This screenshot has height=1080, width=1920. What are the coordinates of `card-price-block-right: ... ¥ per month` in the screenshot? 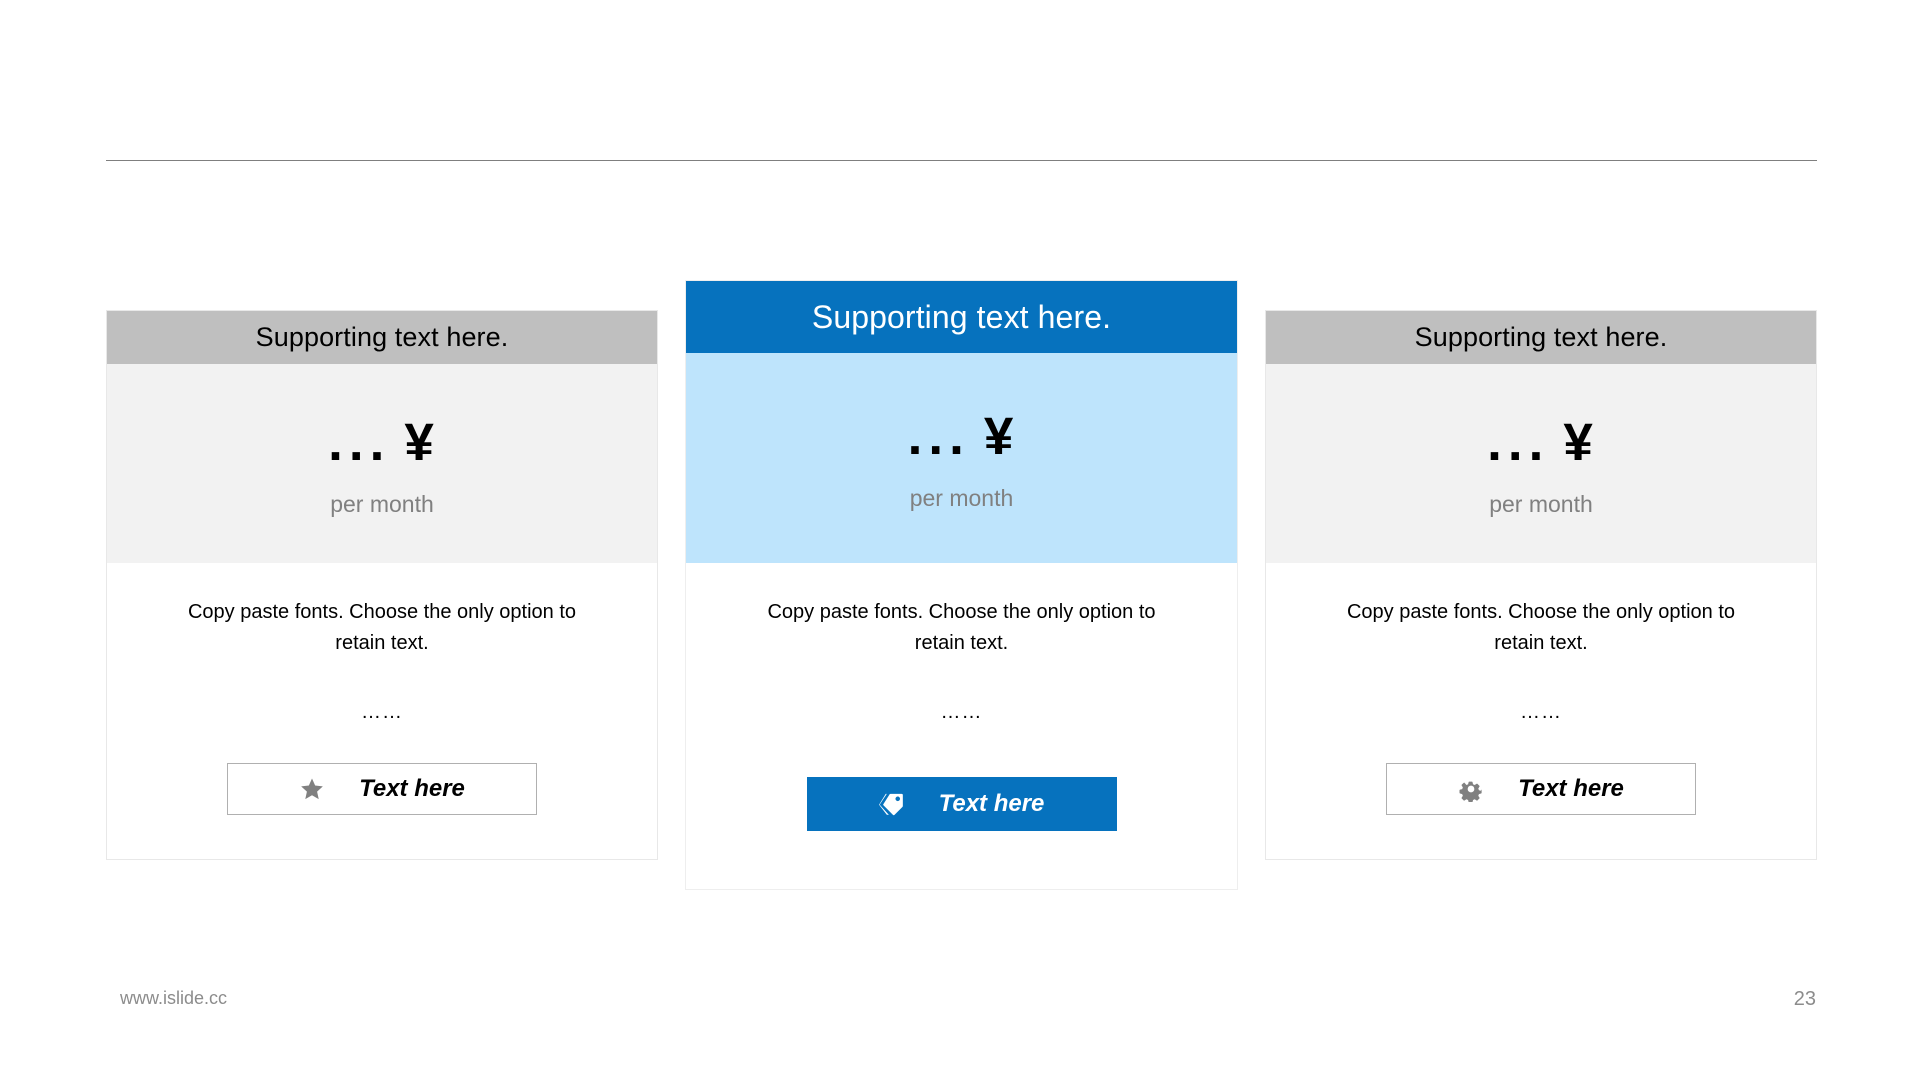 It's located at (1541, 463).